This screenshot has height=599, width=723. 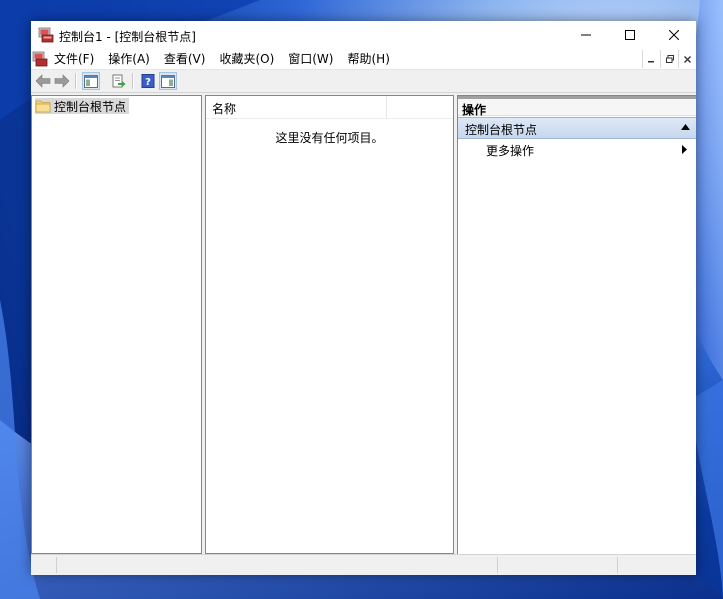 I want to click on action-group-console-root: 控制台根节点, so click(x=577, y=128).